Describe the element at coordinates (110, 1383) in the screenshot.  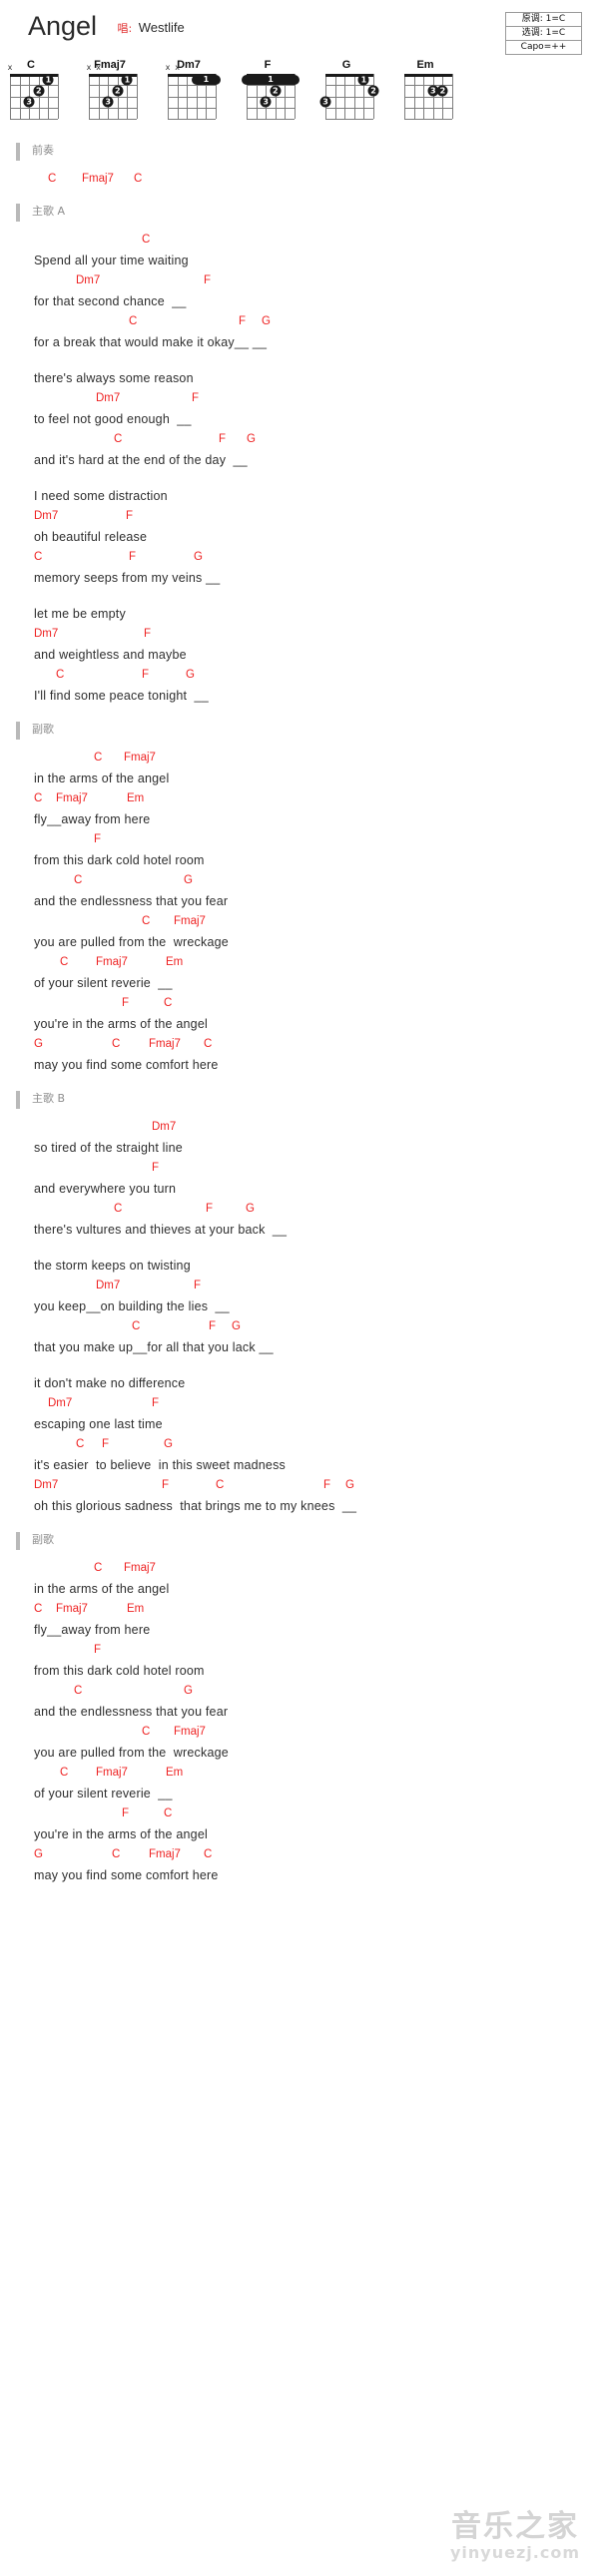
I see `lyric-line: it don't make no difference` at that location.